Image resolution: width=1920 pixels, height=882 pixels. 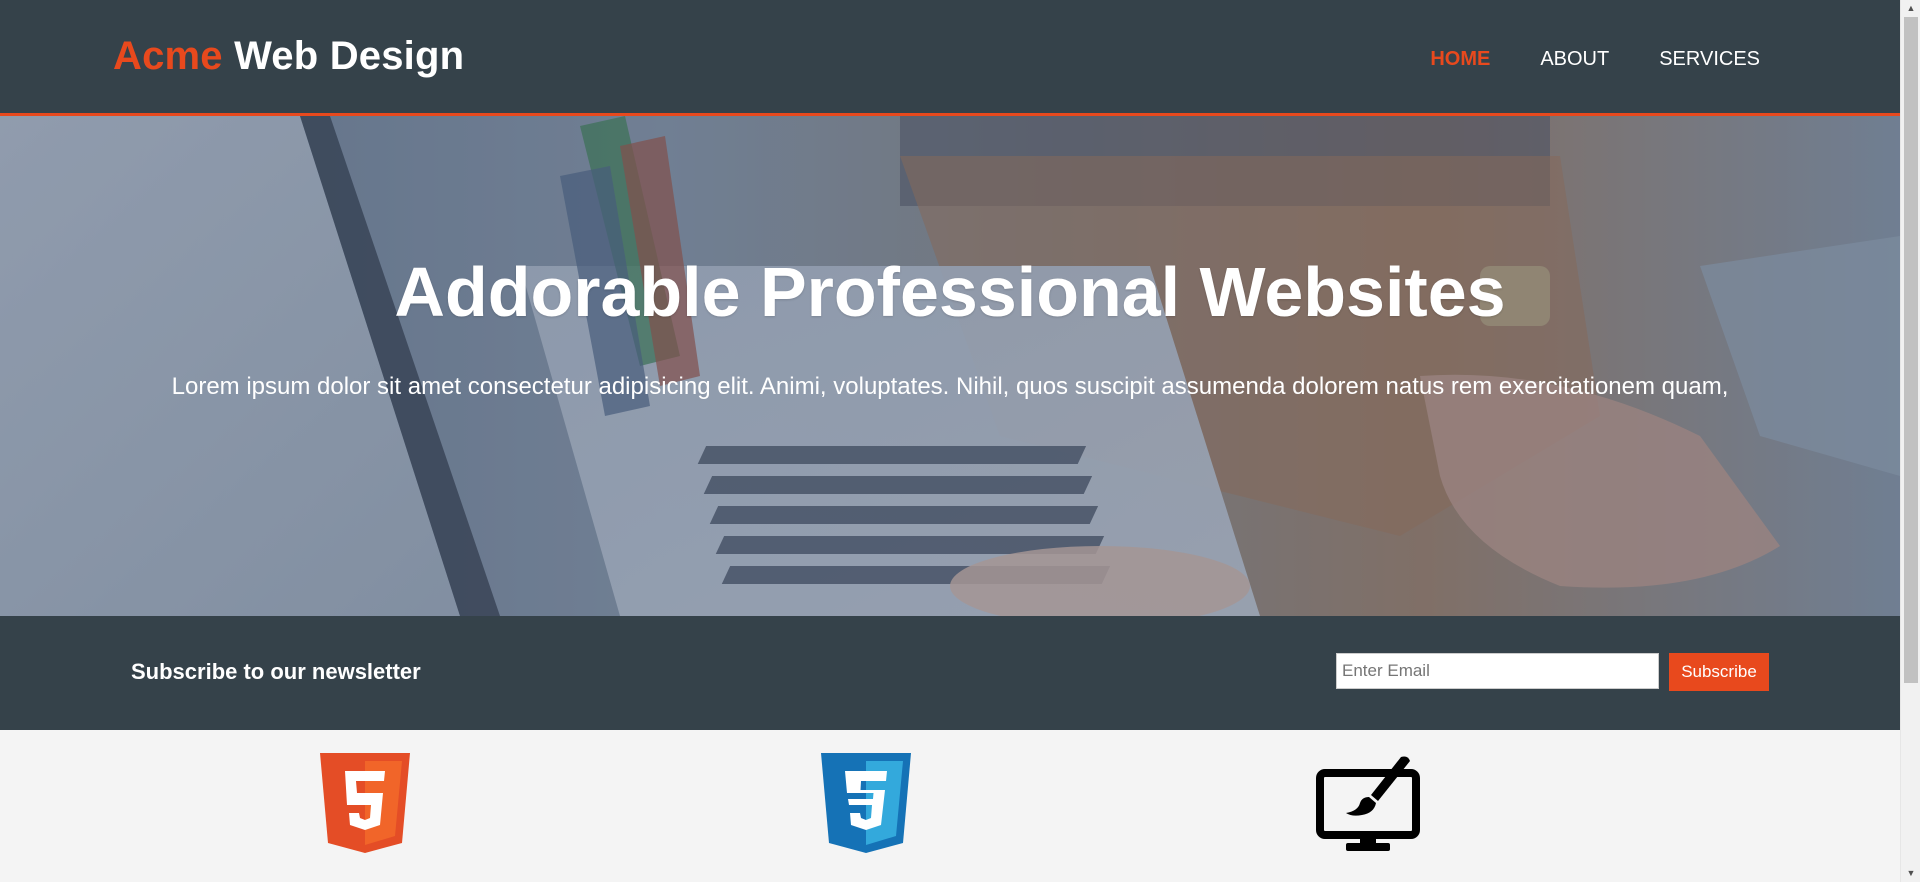 What do you see at coordinates (950, 673) in the screenshot?
I see `newsletter-section: Subscribe to our newsletter Subscribe` at bounding box center [950, 673].